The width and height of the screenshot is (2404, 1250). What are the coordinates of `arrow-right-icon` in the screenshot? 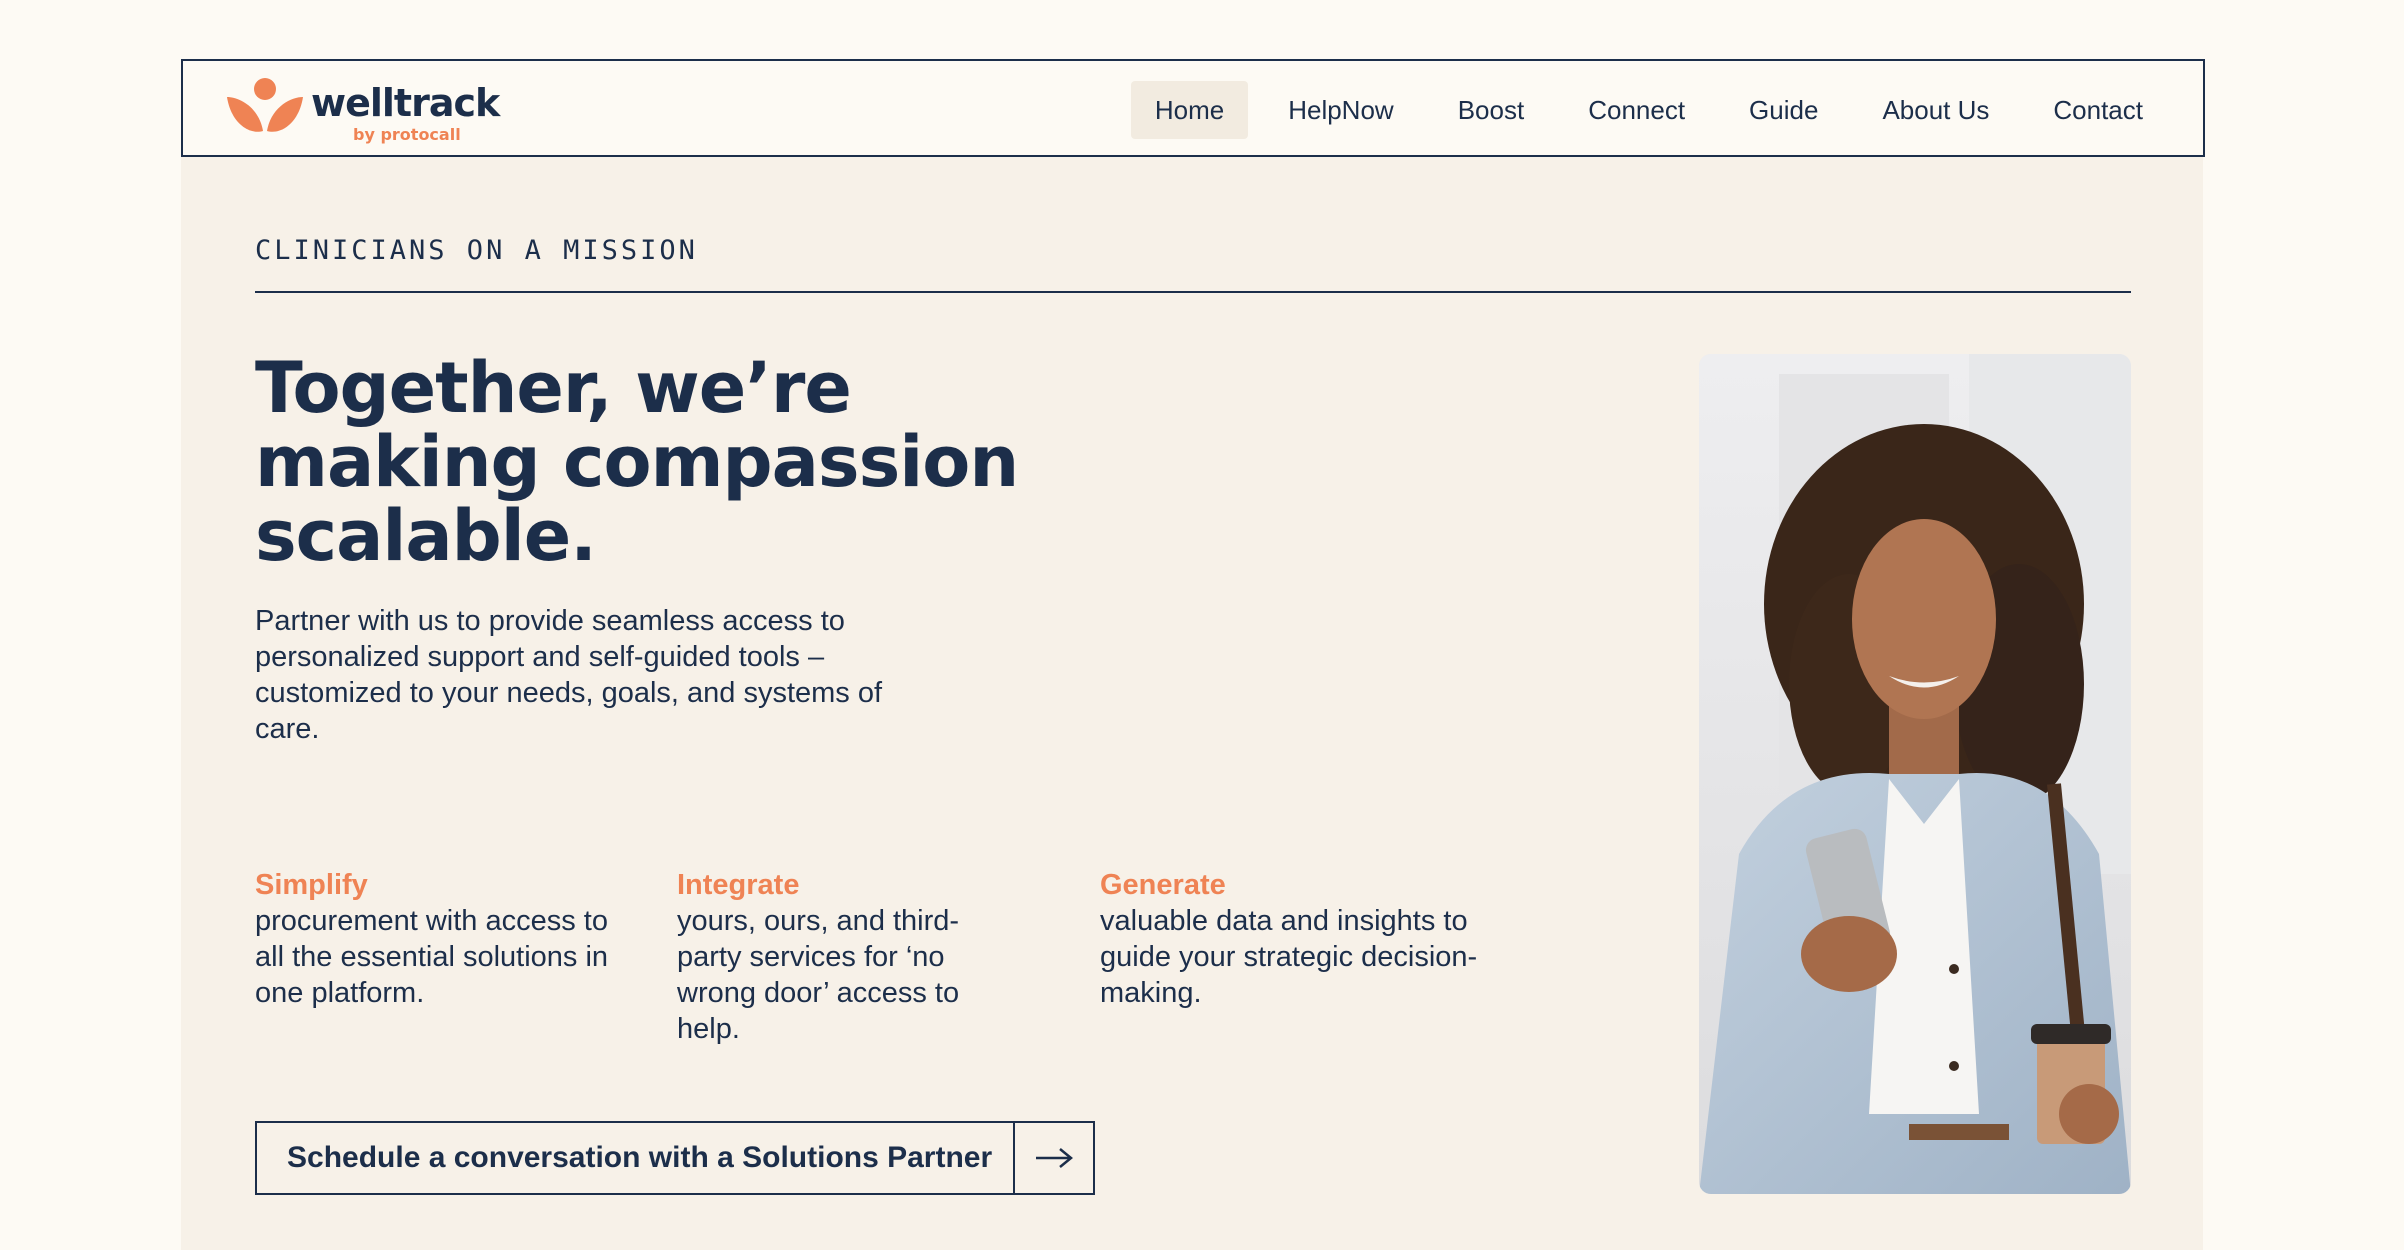 It's located at (1053, 1158).